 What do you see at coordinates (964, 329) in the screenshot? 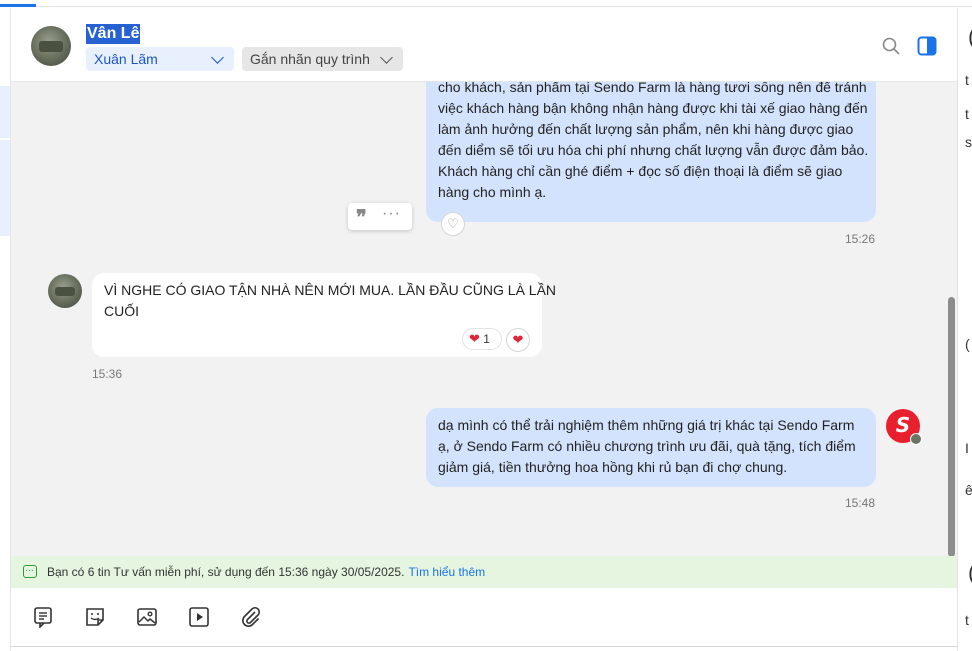
I see `right-info-panel-edge: ( t t s ( I ê ( t` at bounding box center [964, 329].